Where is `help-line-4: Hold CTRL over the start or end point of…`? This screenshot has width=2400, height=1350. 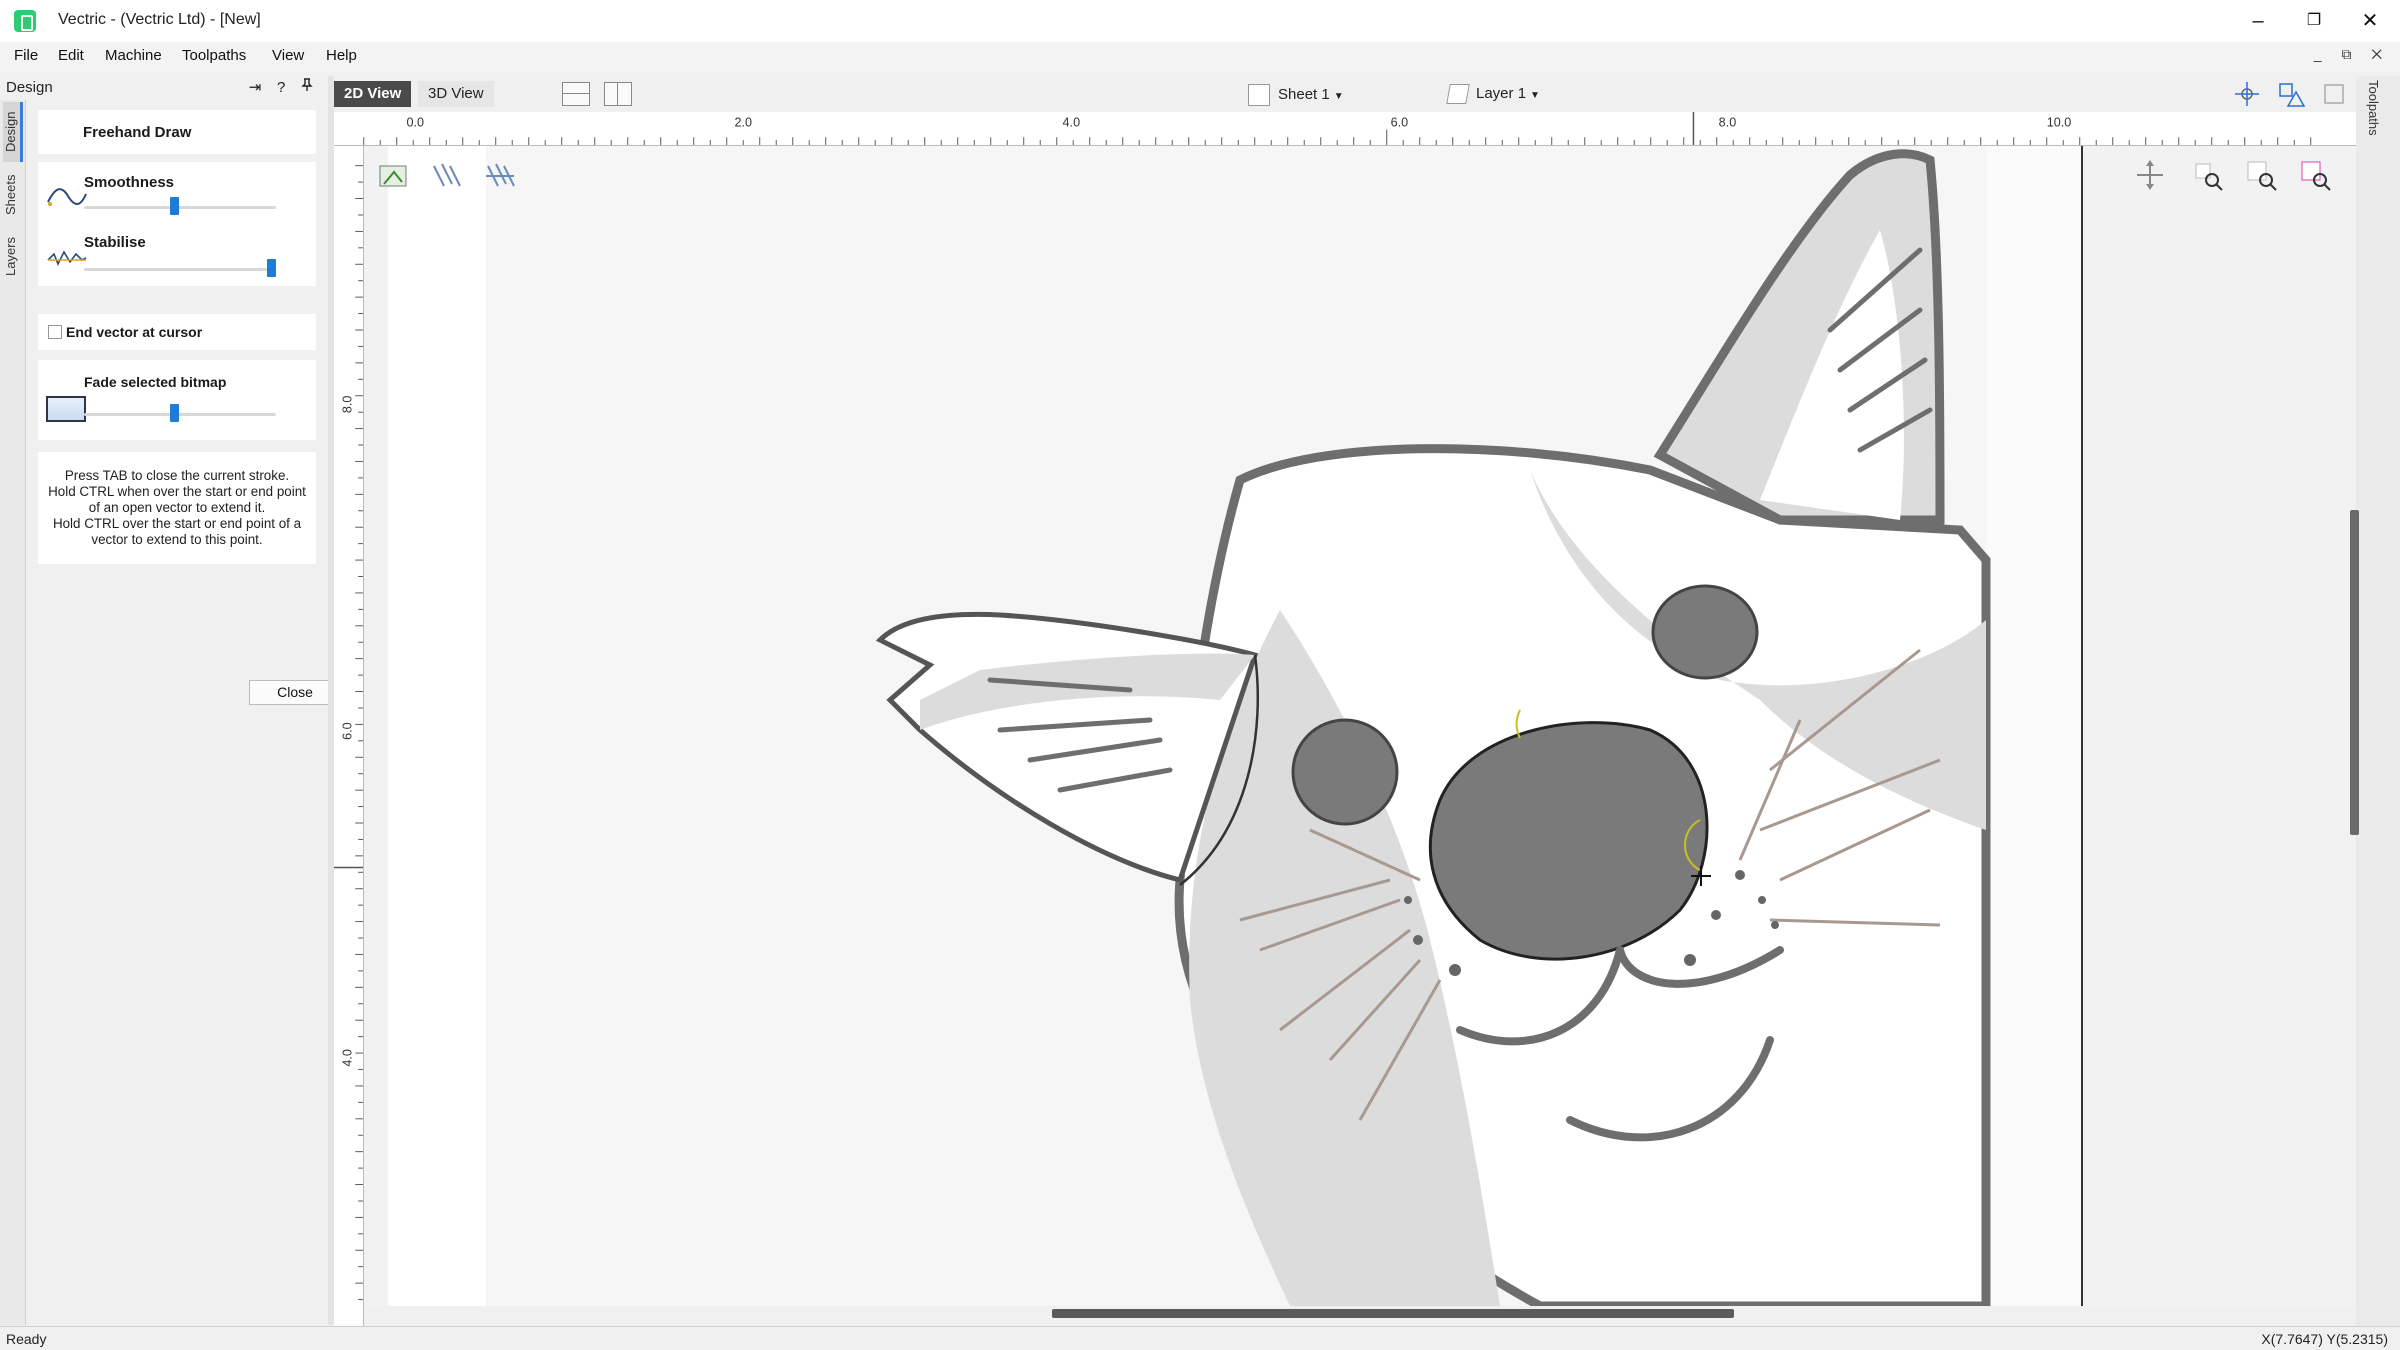
help-line-4: Hold CTRL over the start or end point of… is located at coordinates (177, 523).